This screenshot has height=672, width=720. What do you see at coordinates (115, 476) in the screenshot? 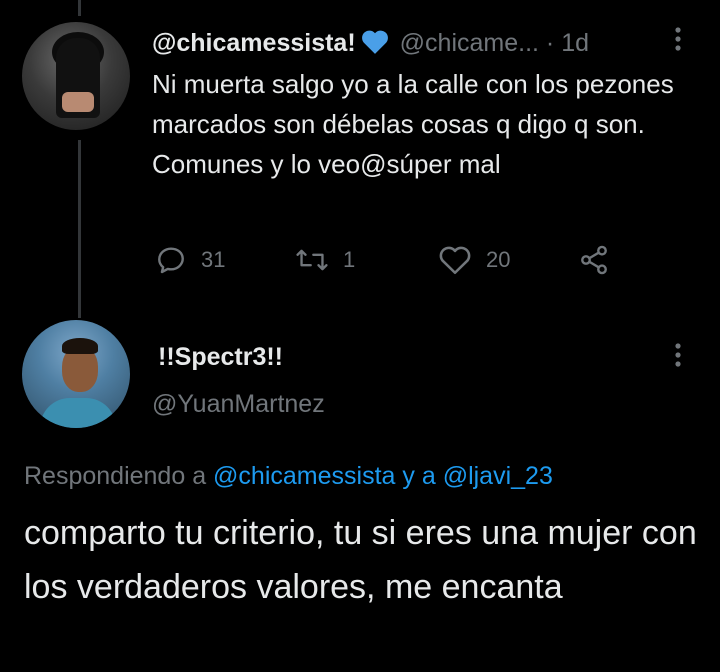
I see `replying-prefix: Respondiendo a` at bounding box center [115, 476].